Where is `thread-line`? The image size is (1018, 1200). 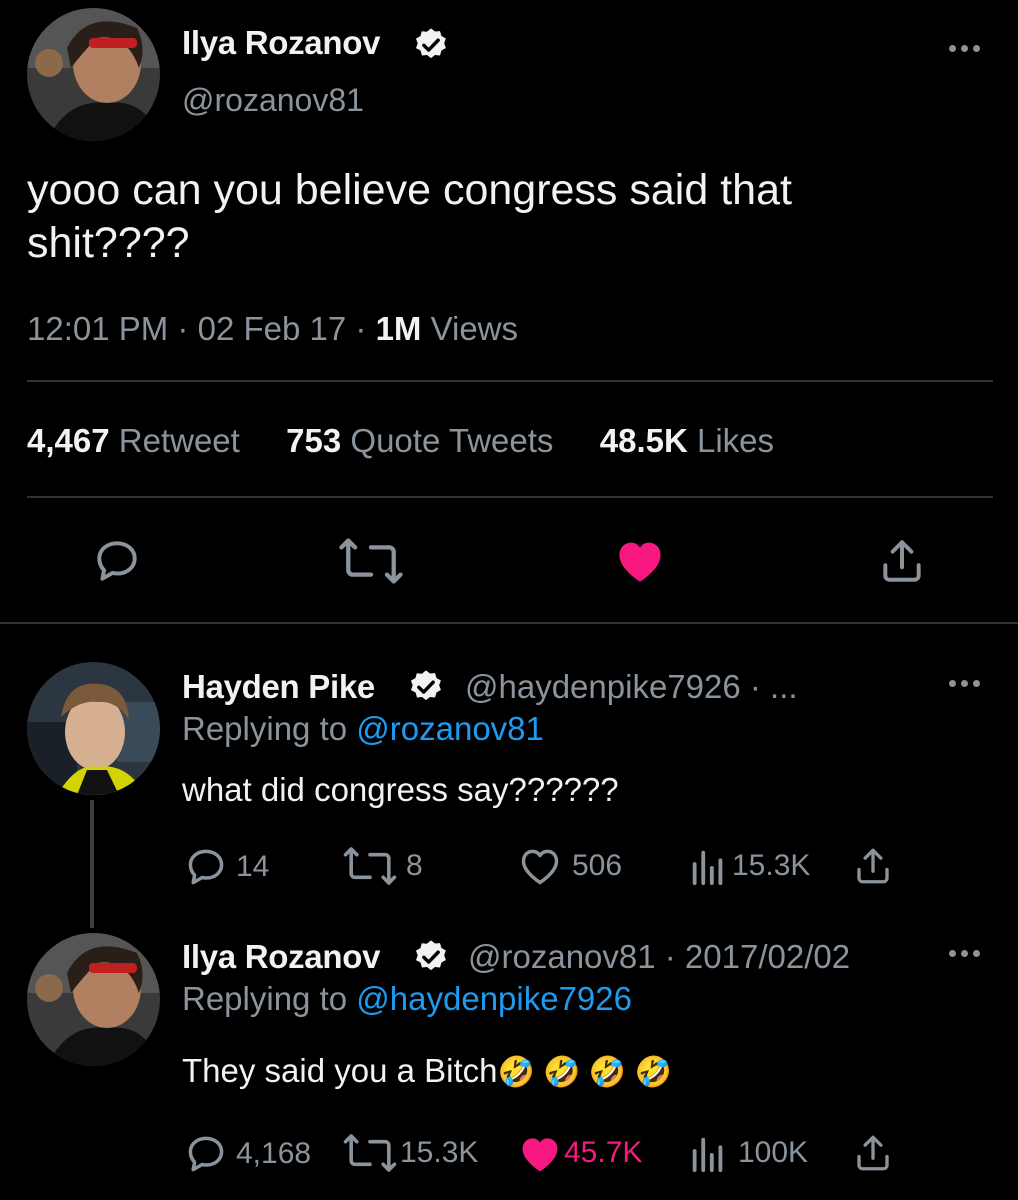
thread-line is located at coordinates (92, 864).